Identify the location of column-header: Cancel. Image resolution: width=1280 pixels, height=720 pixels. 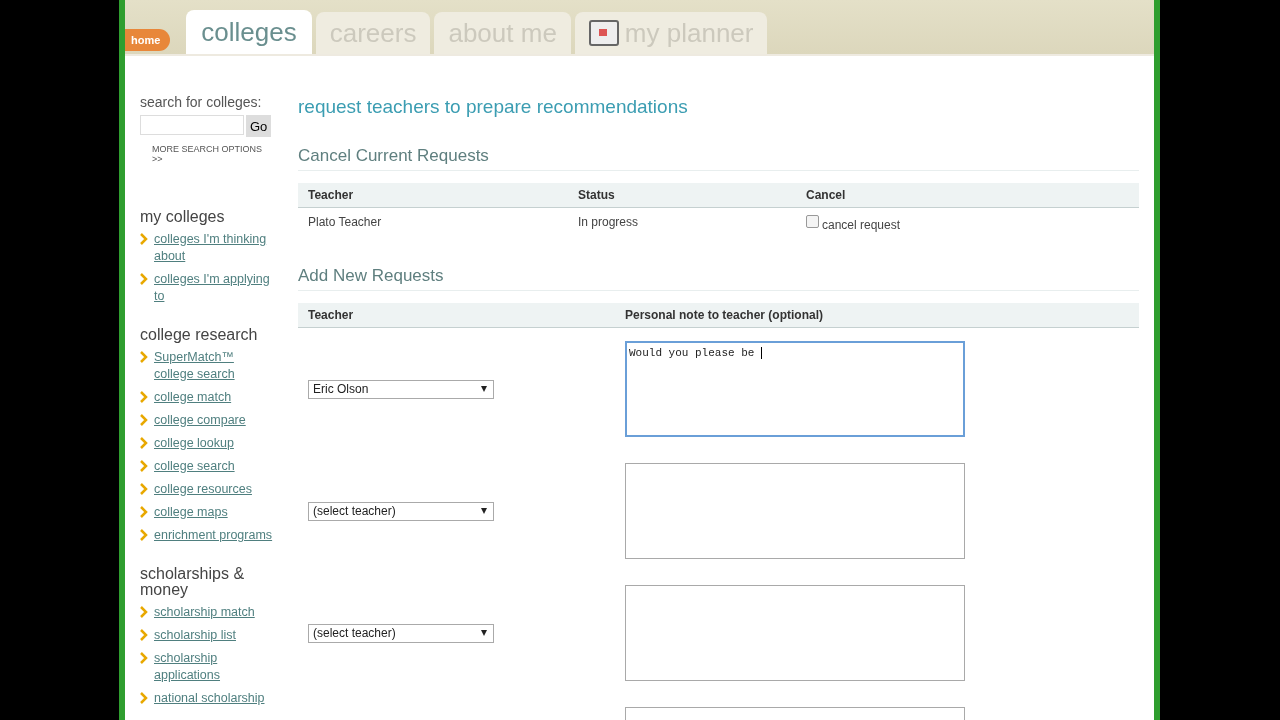
(826, 195).